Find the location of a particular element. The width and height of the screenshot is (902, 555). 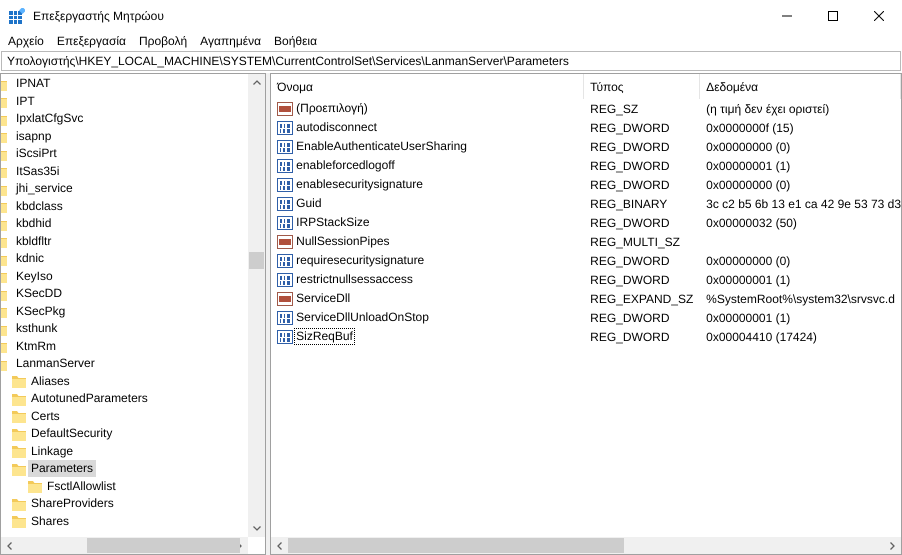

table-cell: REG_EXPAND_SZ is located at coordinates (642, 299).